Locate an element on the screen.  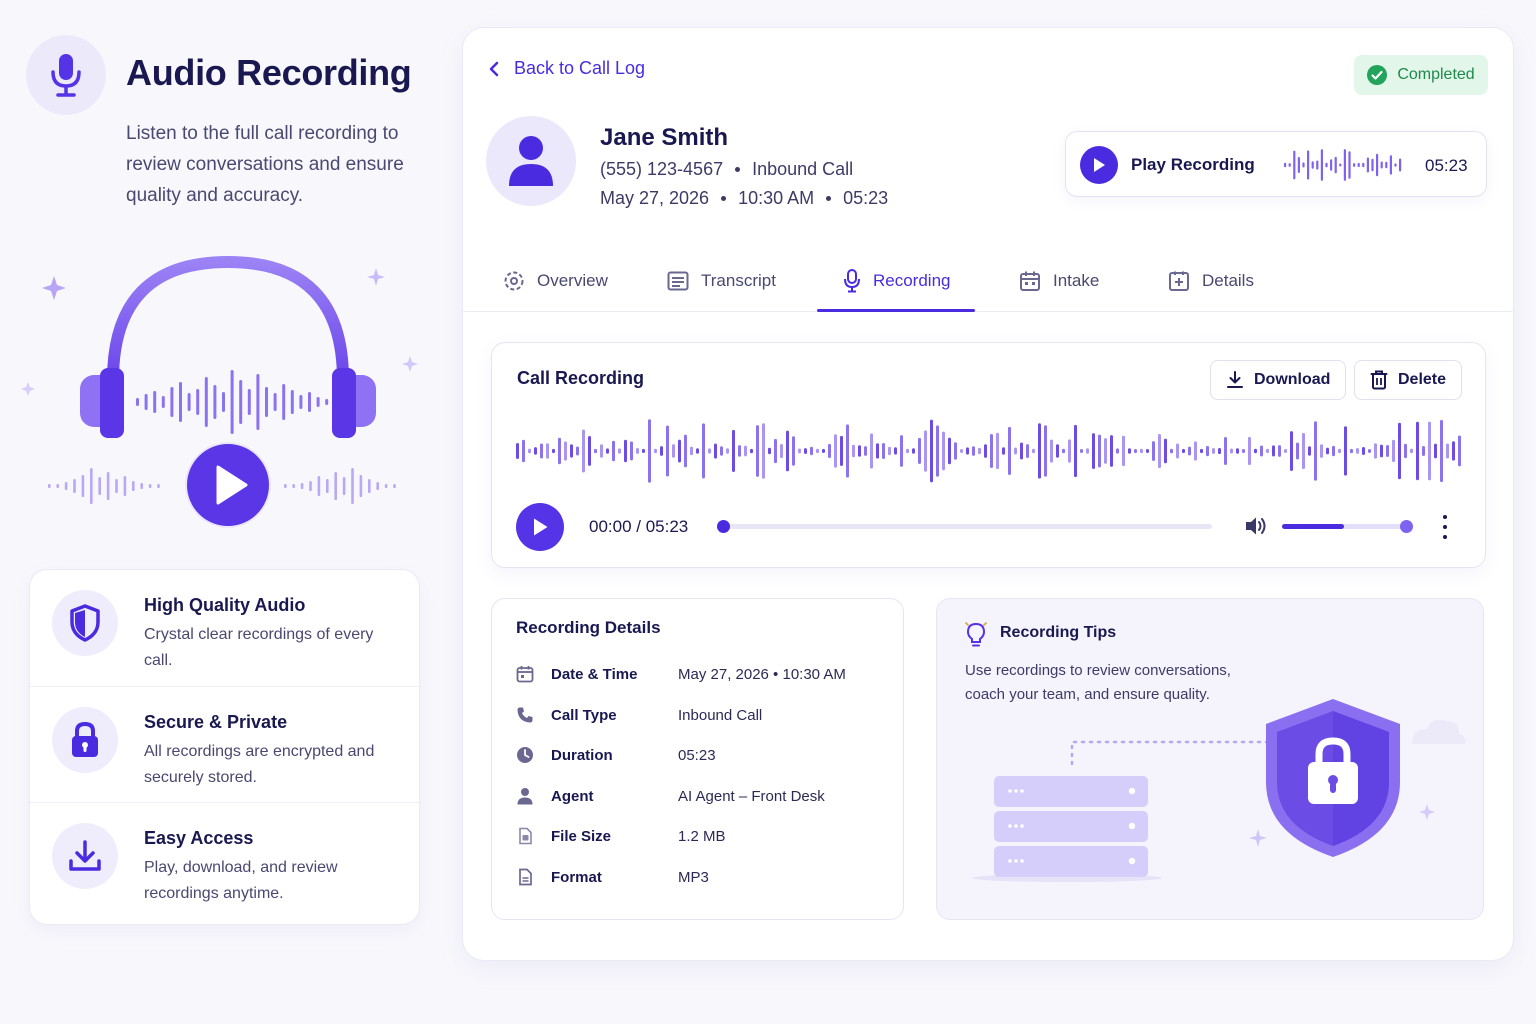
tab-intake: Intake is located at coordinates (1059, 281).